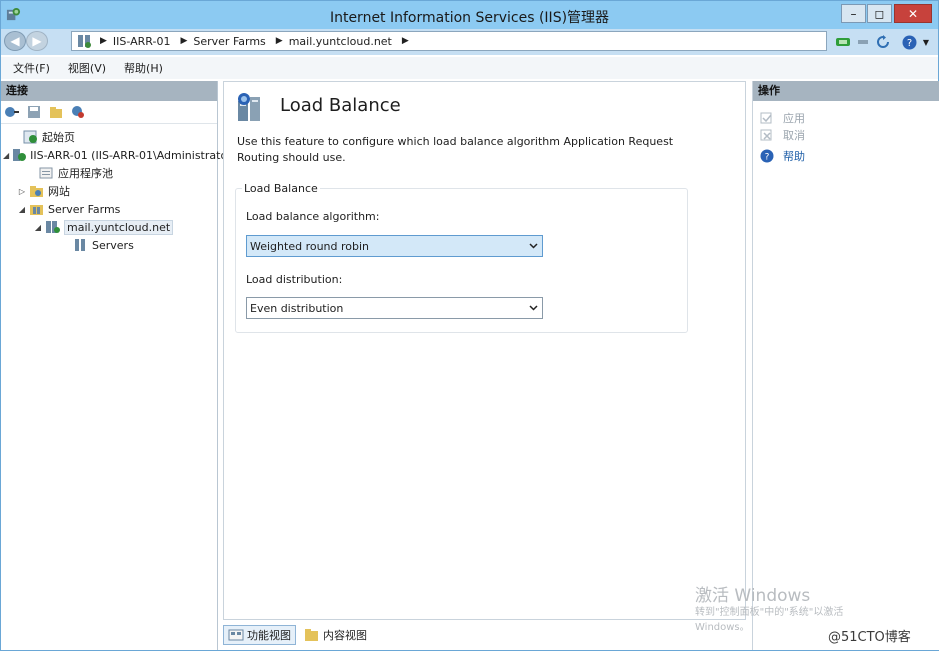 The width and height of the screenshot is (939, 651). I want to click on breadcrumb-farm: mail.yuntcloud.net, so click(340, 41).